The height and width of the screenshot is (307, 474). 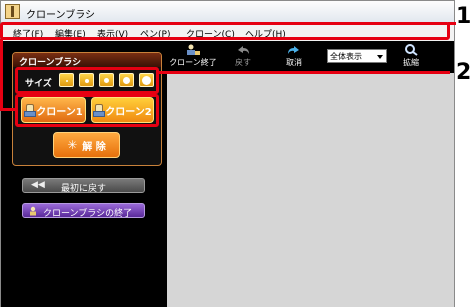 What do you see at coordinates (87, 110) in the screenshot?
I see `callout-box-2b` at bounding box center [87, 110].